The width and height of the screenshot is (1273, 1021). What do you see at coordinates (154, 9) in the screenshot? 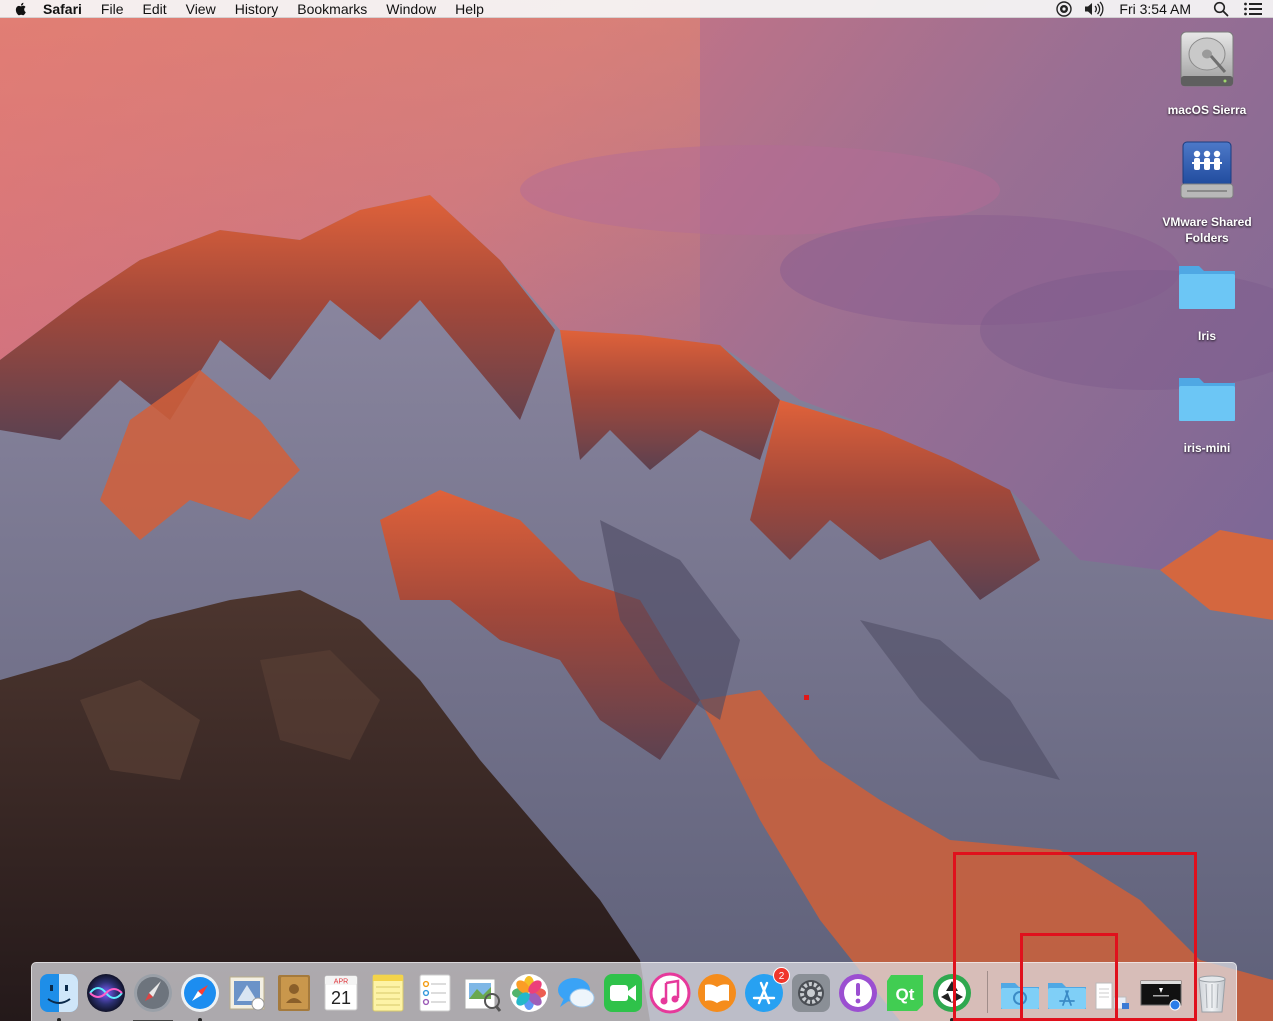
I see `menu-edit: Edit` at bounding box center [154, 9].